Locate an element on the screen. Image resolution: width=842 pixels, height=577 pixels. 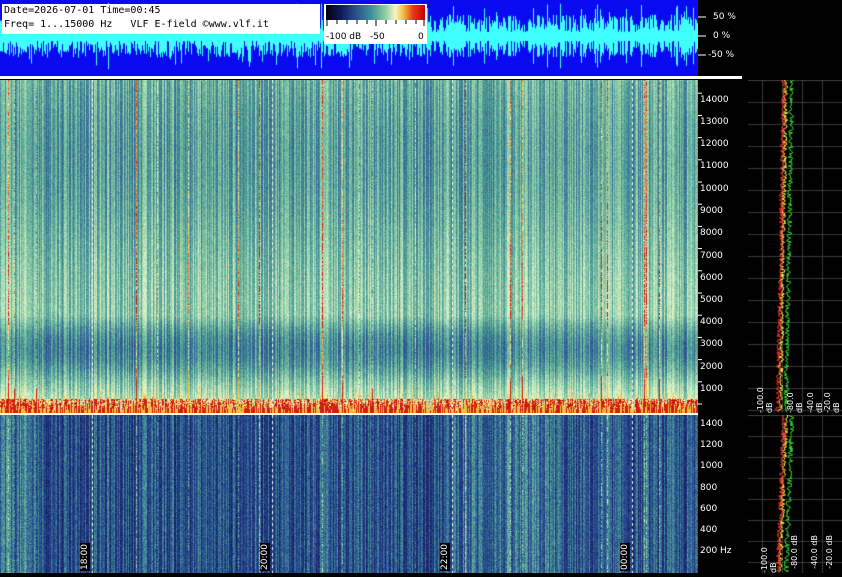
db-label-upper-100: -100.0 dB is located at coordinates (765, 400).